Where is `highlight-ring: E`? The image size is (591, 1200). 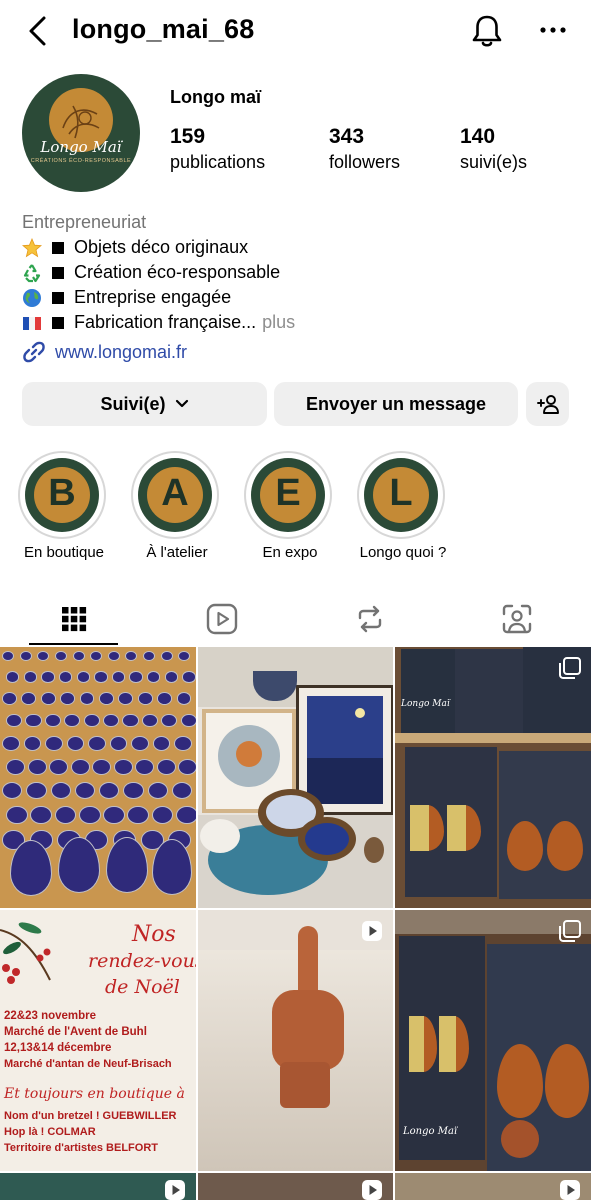
highlight-ring: E is located at coordinates (288, 495).